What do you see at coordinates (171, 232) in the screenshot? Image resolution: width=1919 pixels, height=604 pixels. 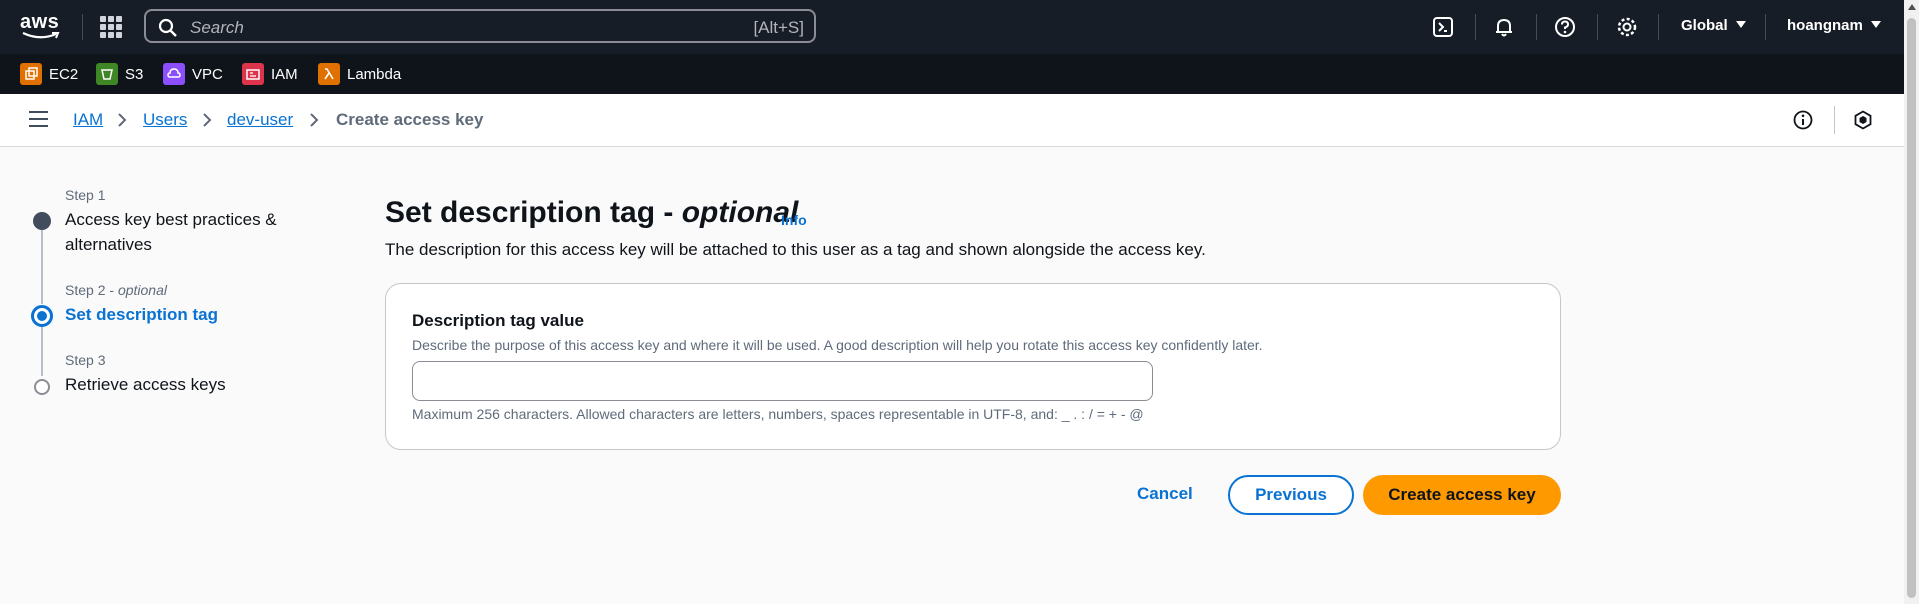 I see `step-1-title: Access key best practices & alternatives` at bounding box center [171, 232].